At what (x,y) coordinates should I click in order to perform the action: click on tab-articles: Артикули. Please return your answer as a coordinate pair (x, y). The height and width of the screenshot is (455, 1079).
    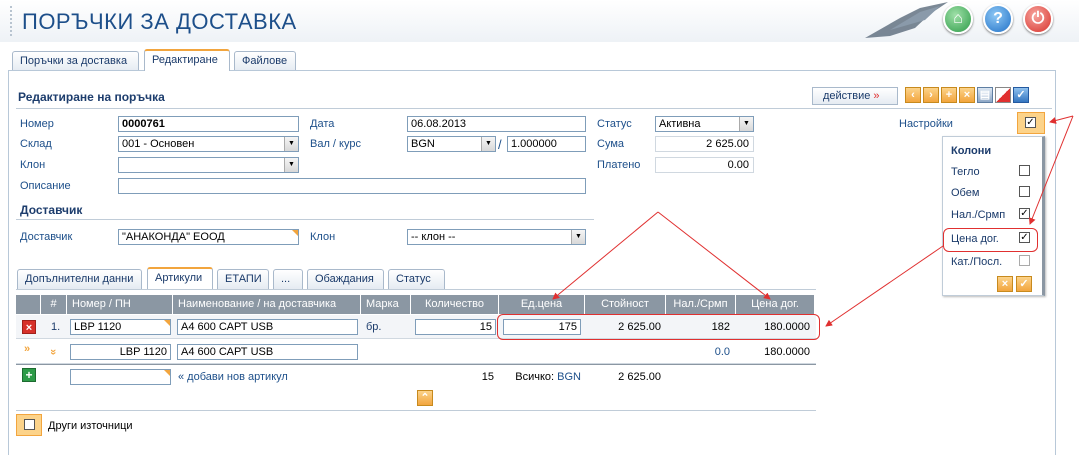
    Looking at the image, I should click on (180, 278).